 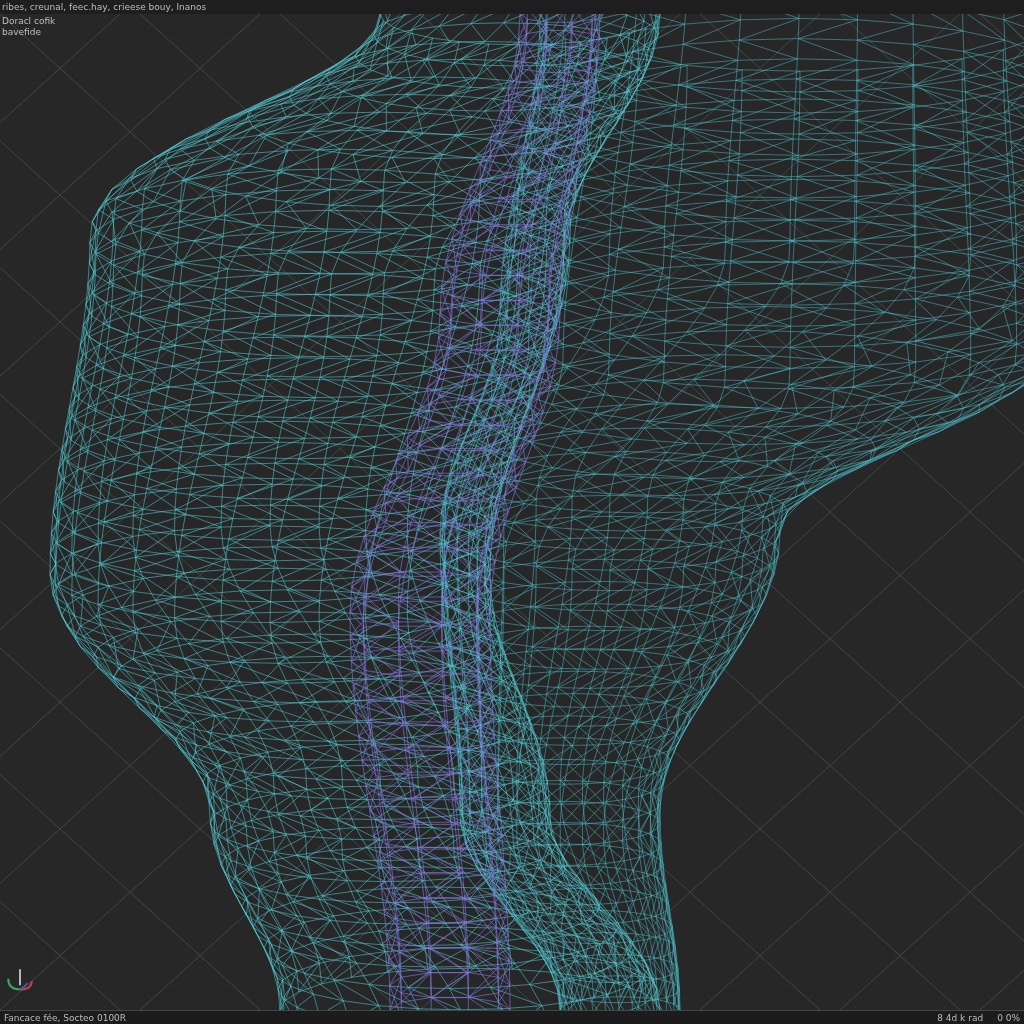 What do you see at coordinates (22, 32) in the screenshot?
I see `viewport-label: bavefide` at bounding box center [22, 32].